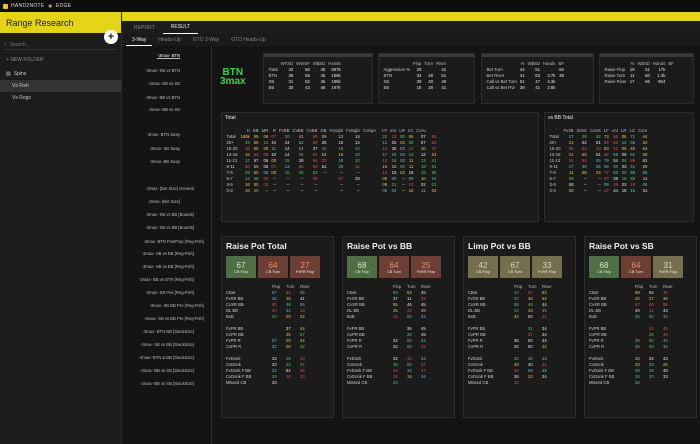 Image resolution: width=700 pixels, height=444 pixels. What do you see at coordinates (173, 241) in the screenshot?
I see `node-item: -3max- BTN PostFlop [Reg-Fish]` at bounding box center [173, 241].